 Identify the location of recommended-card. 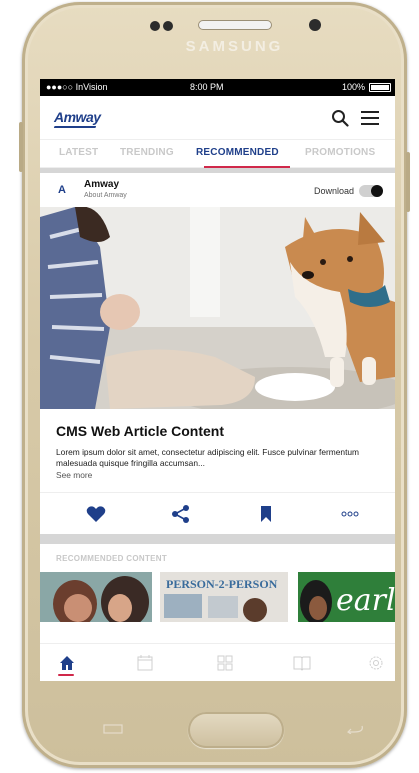
(96, 597).